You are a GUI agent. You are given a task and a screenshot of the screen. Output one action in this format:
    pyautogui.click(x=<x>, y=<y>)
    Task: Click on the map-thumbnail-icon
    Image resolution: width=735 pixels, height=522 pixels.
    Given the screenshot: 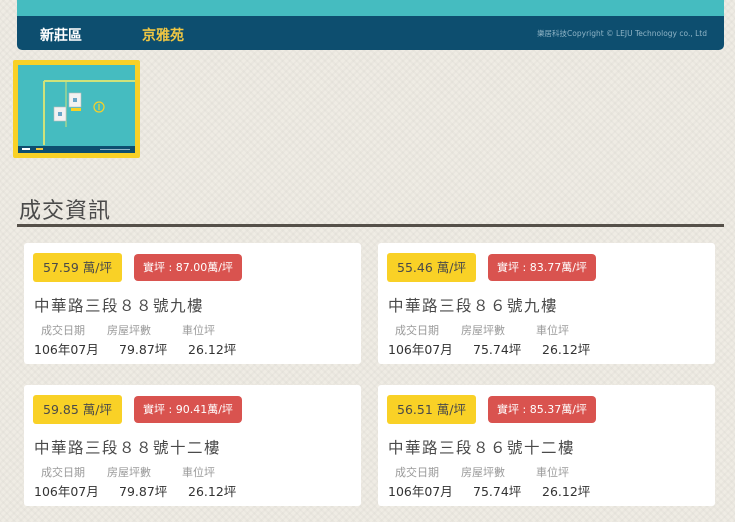 What is the action you would take?
    pyautogui.click(x=76, y=109)
    